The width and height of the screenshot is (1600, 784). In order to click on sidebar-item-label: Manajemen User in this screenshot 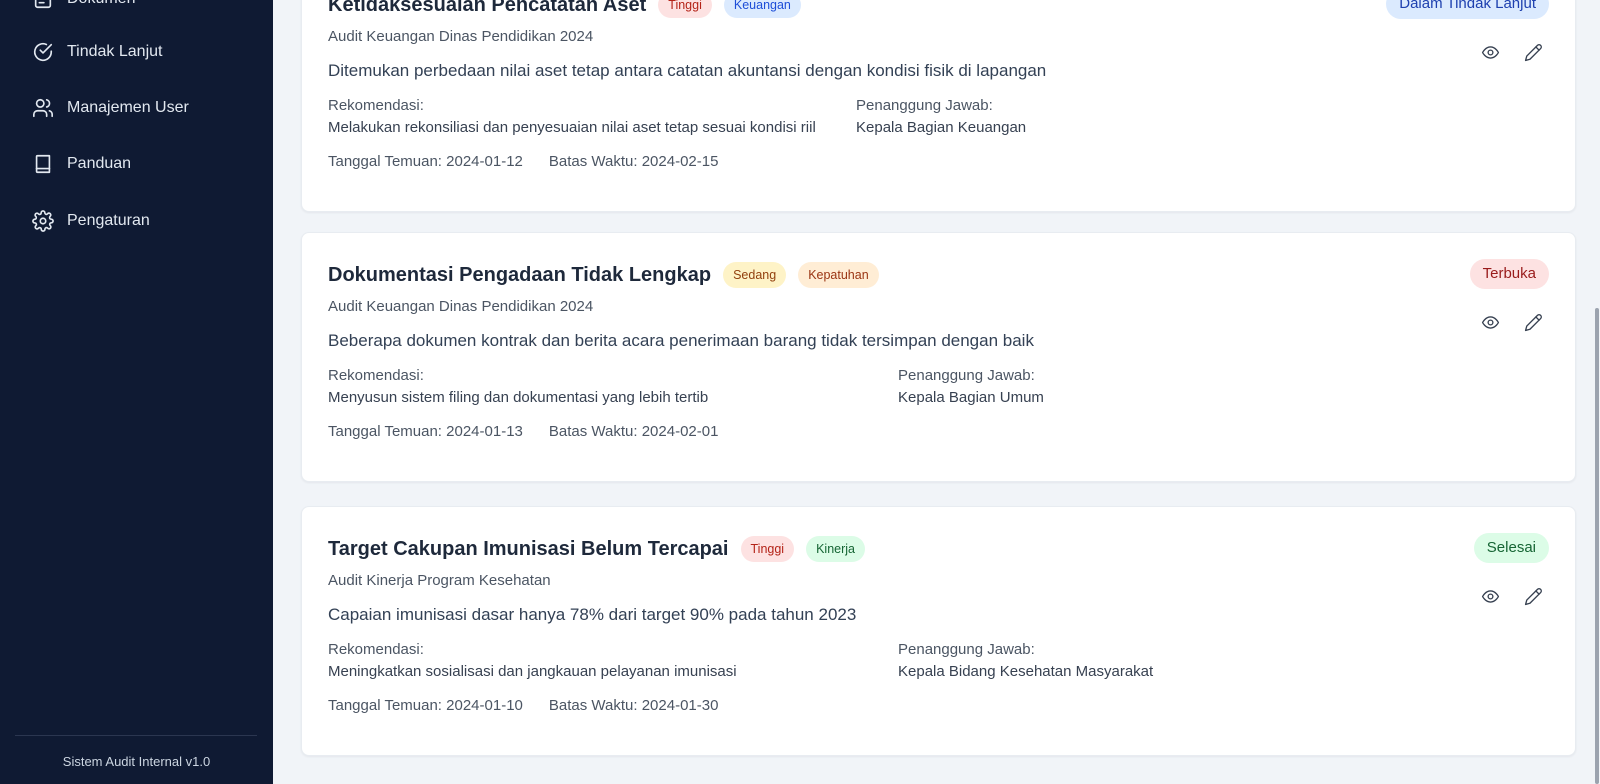, I will do `click(128, 107)`.